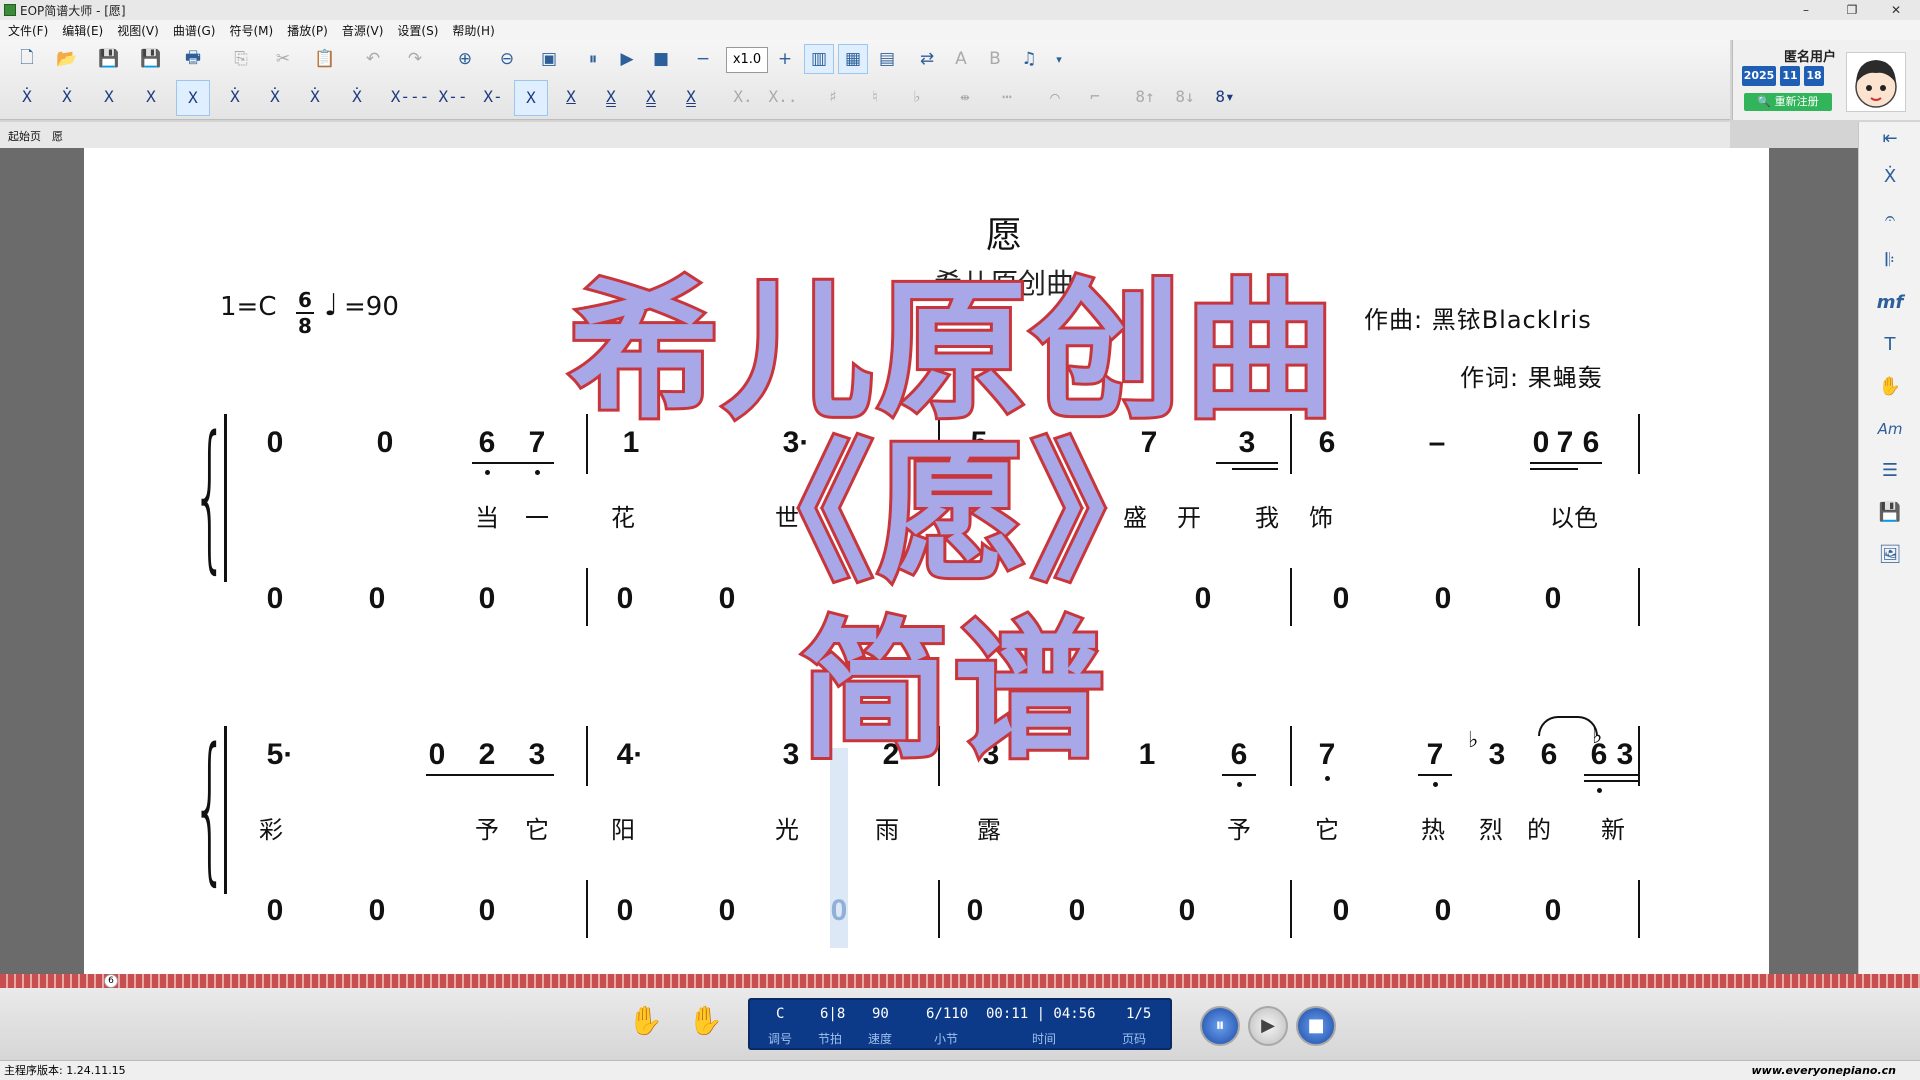 The width and height of the screenshot is (1920, 1080). I want to click on note: 7, so click(1435, 755).